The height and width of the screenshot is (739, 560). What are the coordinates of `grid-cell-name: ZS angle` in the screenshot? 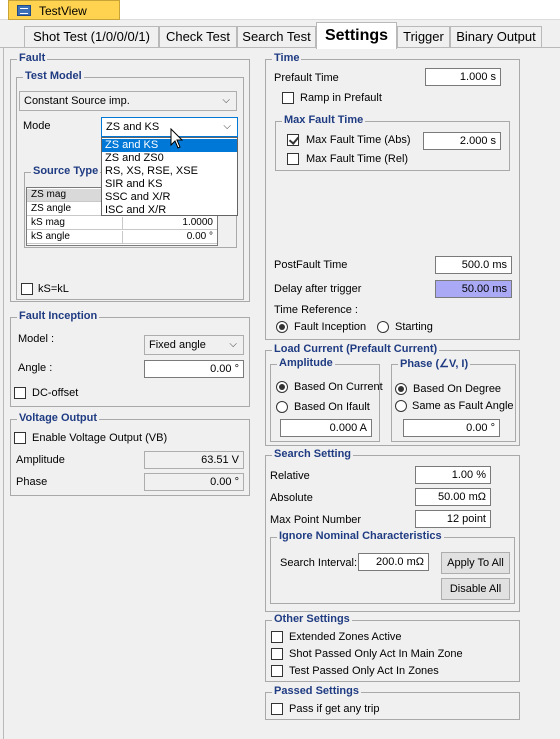 It's located at (51, 208).